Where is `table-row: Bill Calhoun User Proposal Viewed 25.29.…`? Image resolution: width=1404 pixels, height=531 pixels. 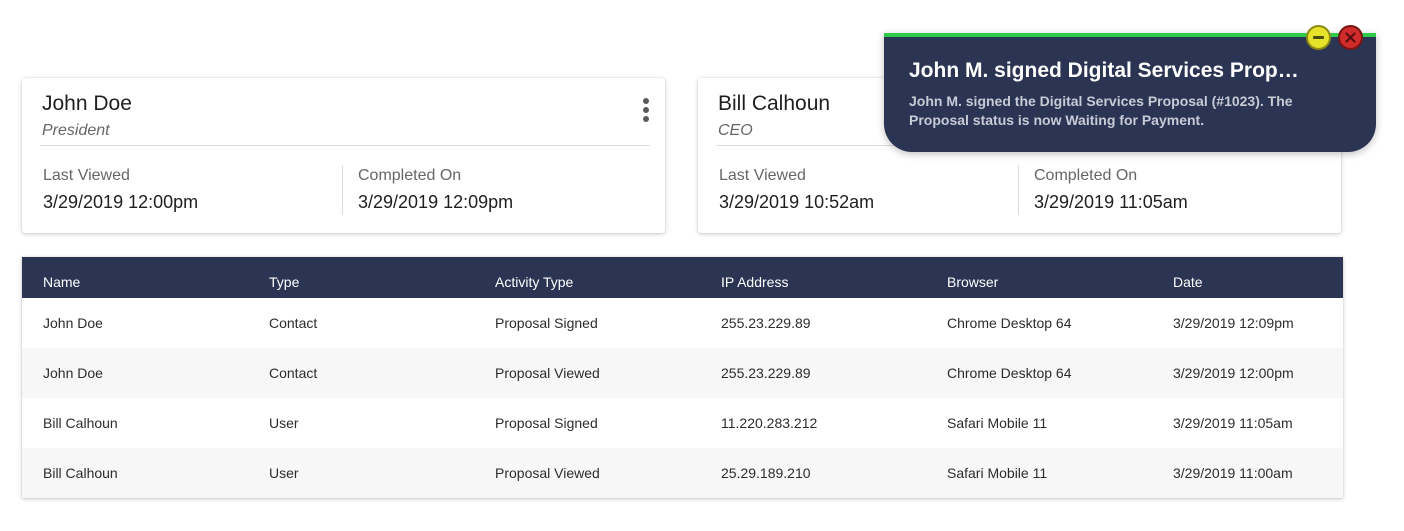 table-row: Bill Calhoun User Proposal Viewed 25.29.… is located at coordinates (682, 473).